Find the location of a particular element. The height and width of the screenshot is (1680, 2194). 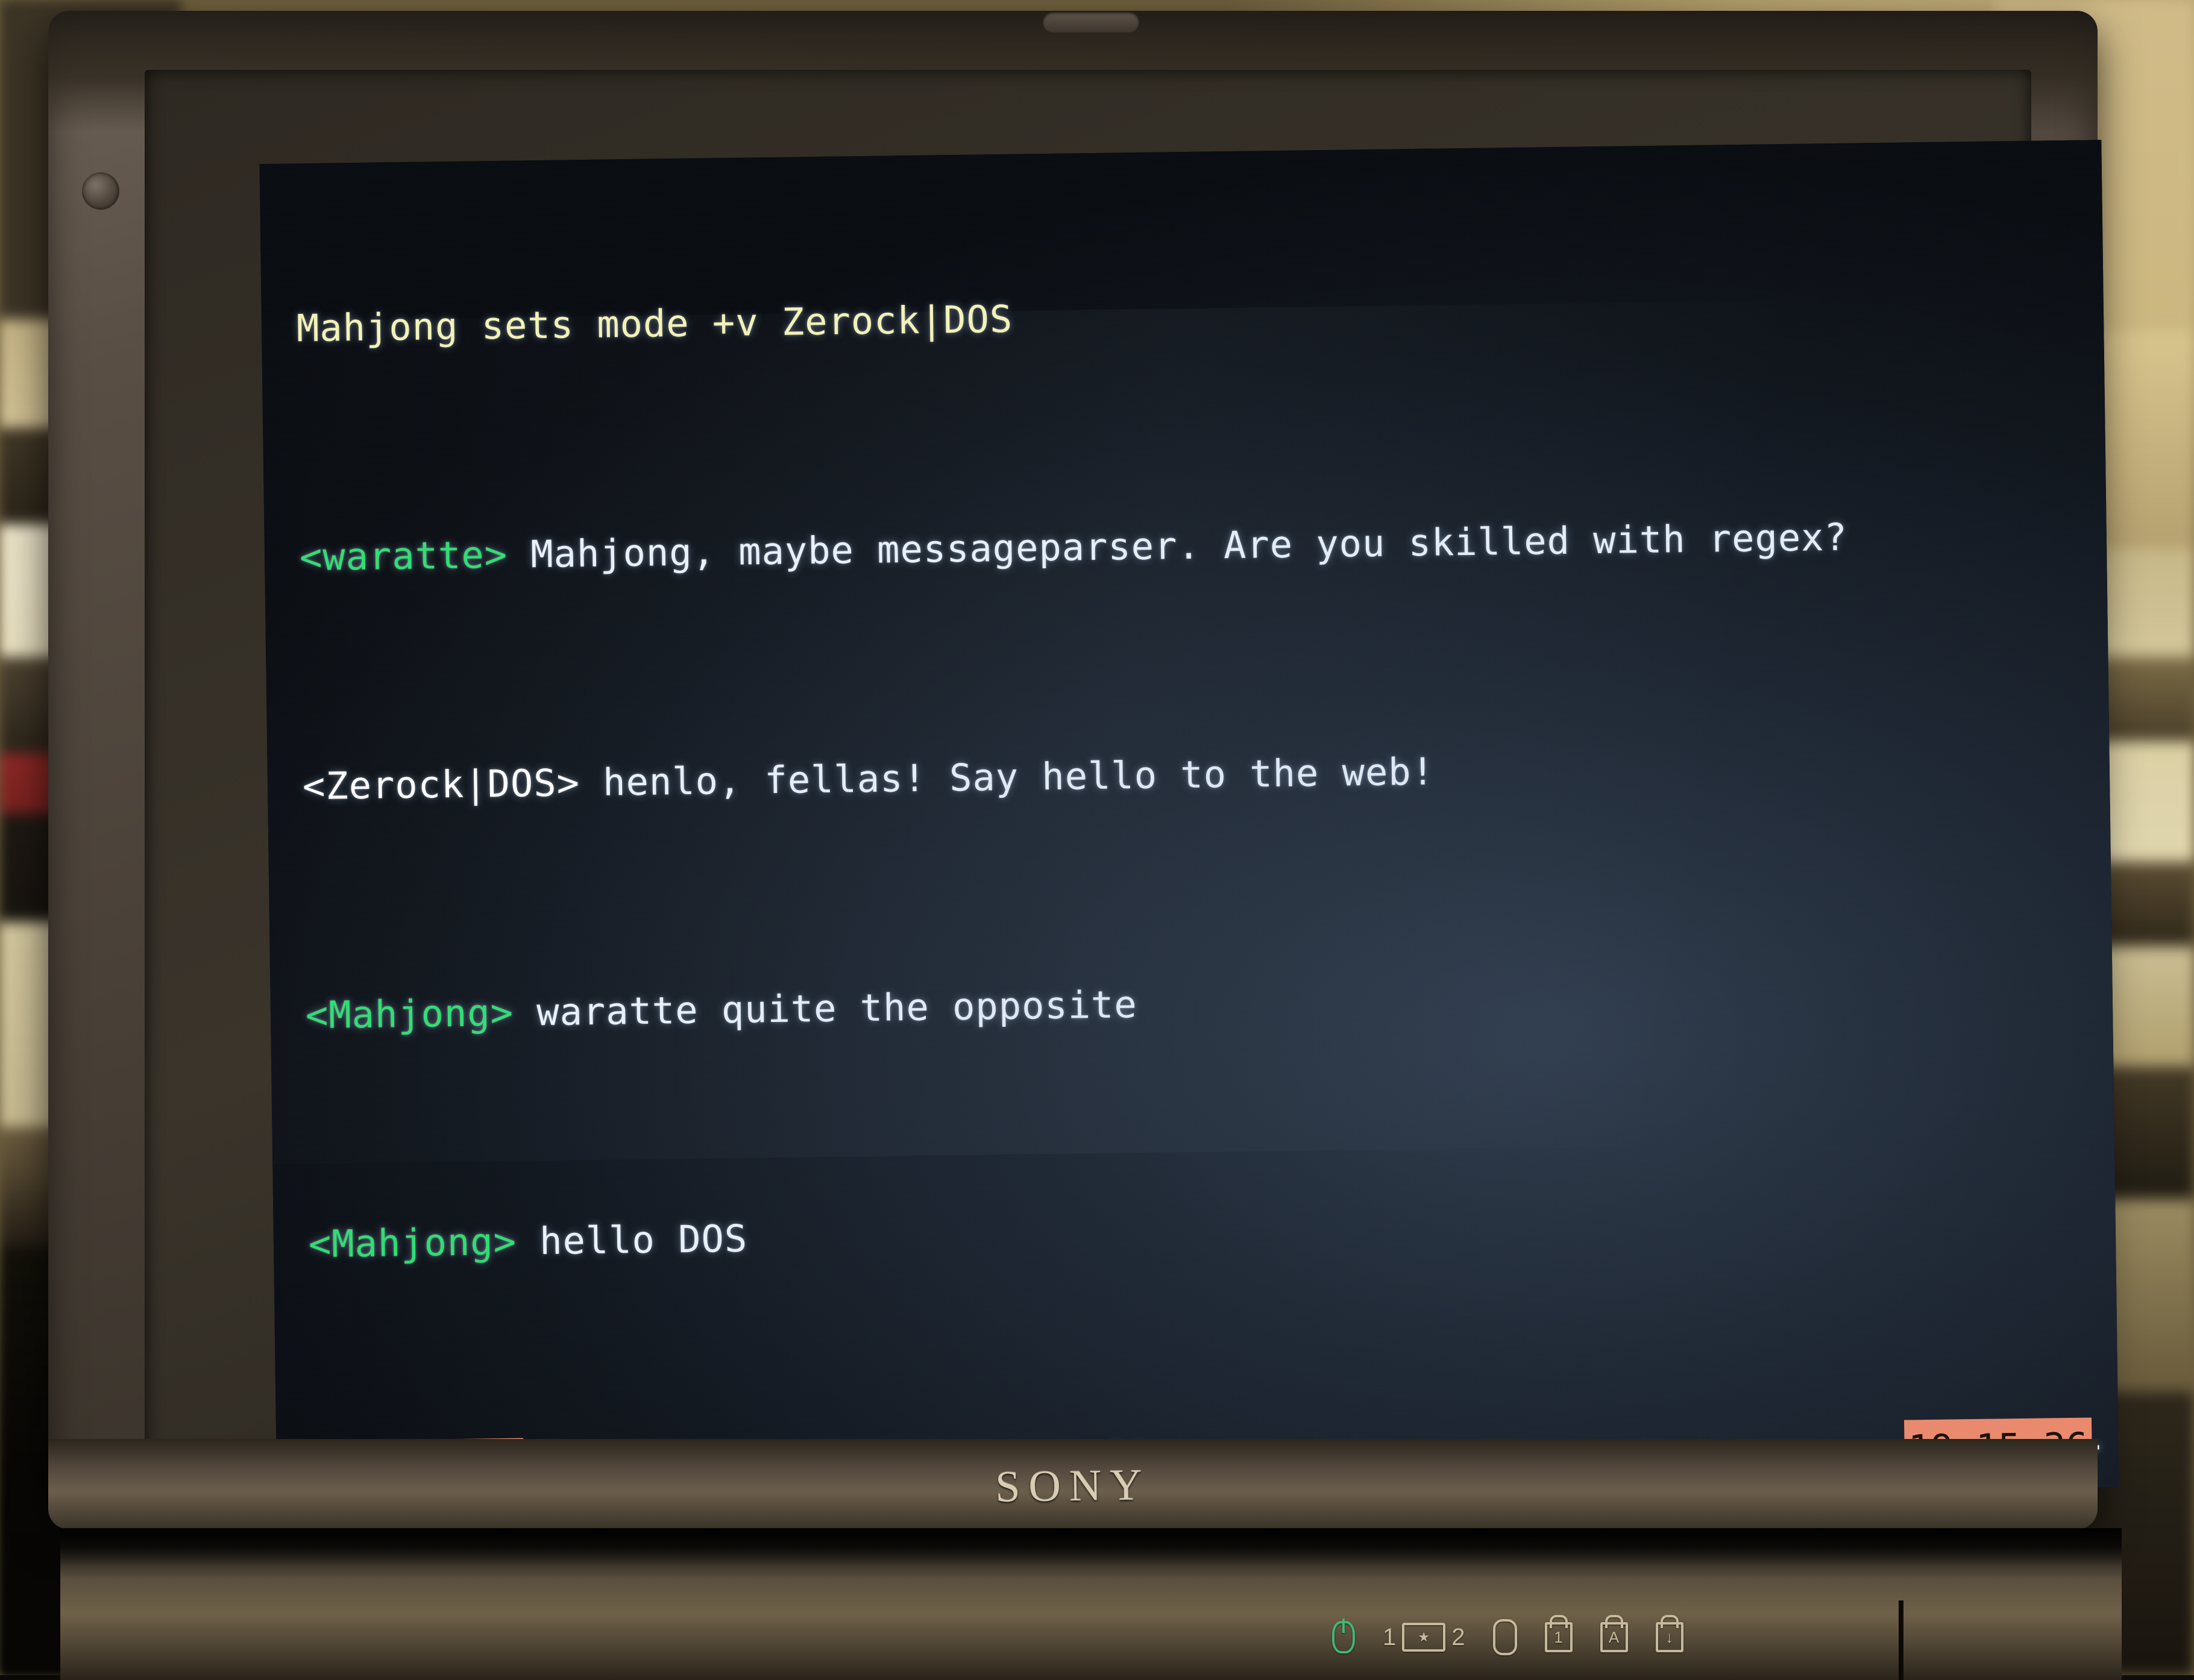

irc-text: waratte quite the opposite is located at coordinates (836, 1008).